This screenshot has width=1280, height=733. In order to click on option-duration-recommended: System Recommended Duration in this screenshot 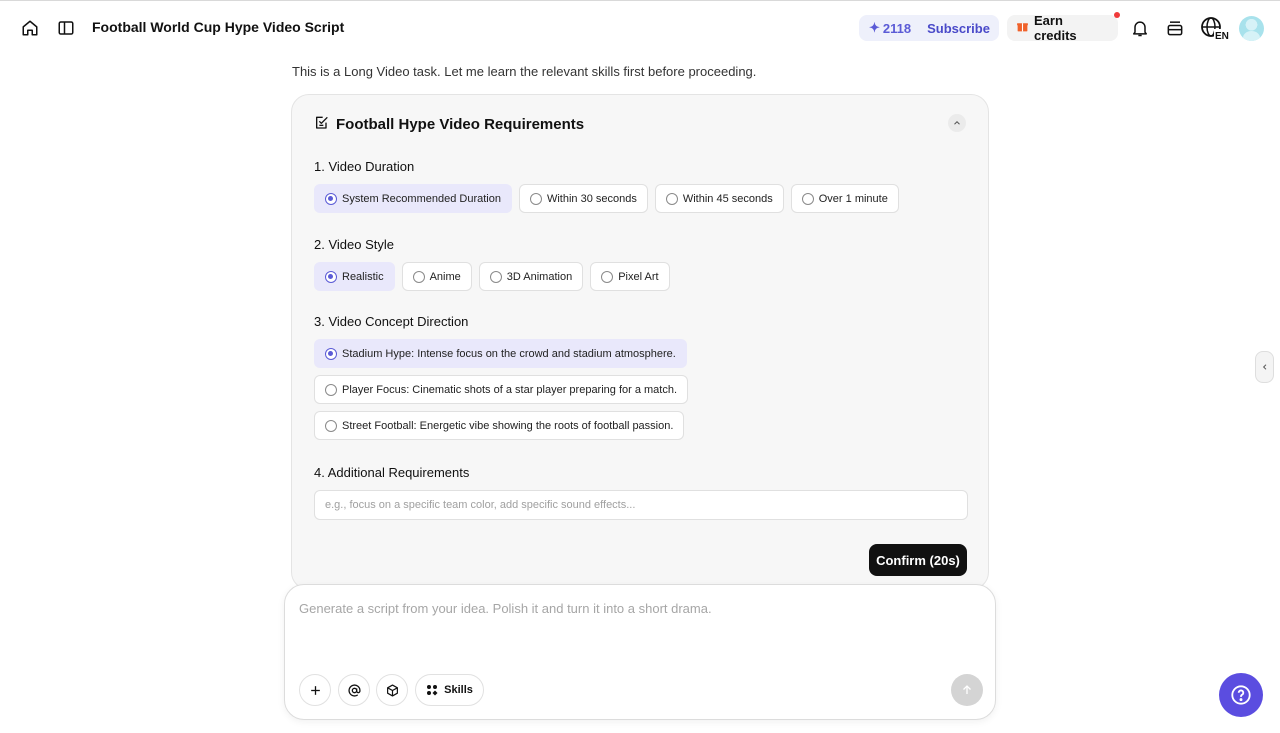, I will do `click(413, 198)`.